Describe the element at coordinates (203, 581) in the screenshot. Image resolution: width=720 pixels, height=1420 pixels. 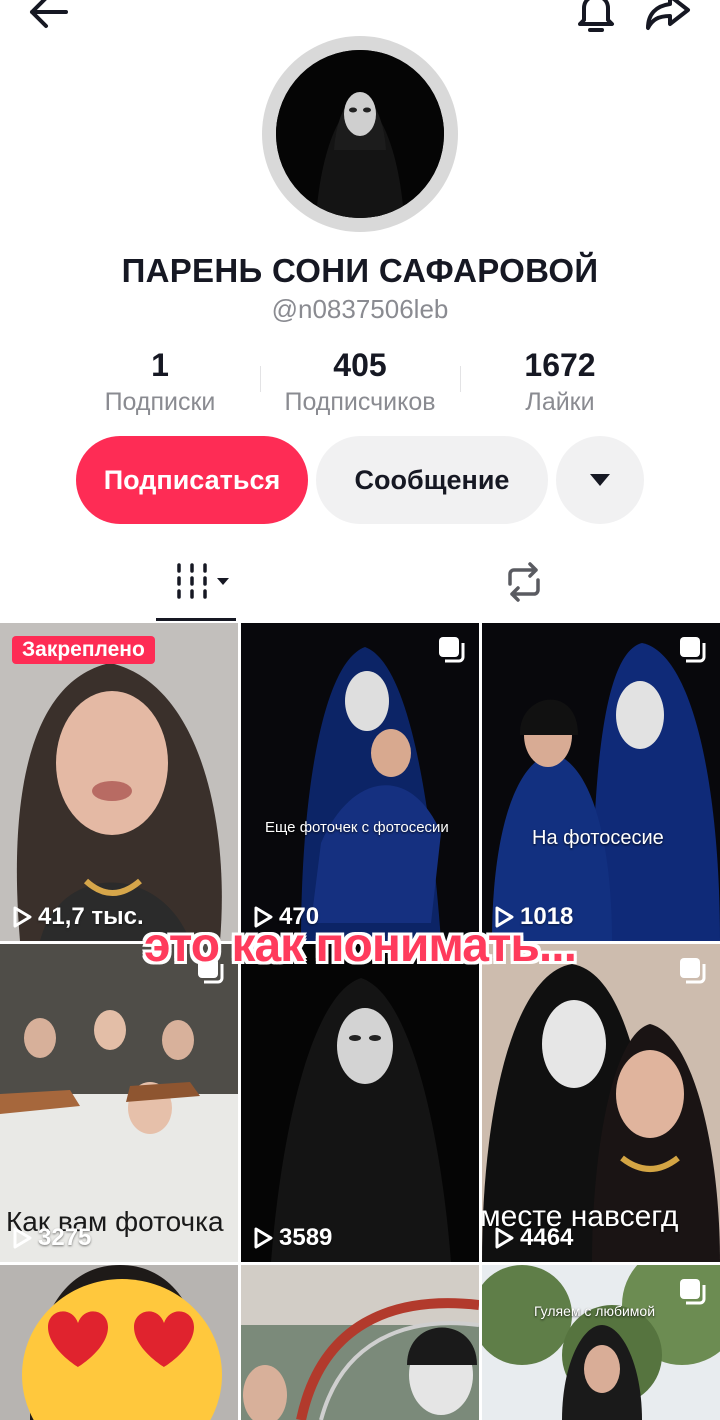
I see `videos-grid-icon` at that location.